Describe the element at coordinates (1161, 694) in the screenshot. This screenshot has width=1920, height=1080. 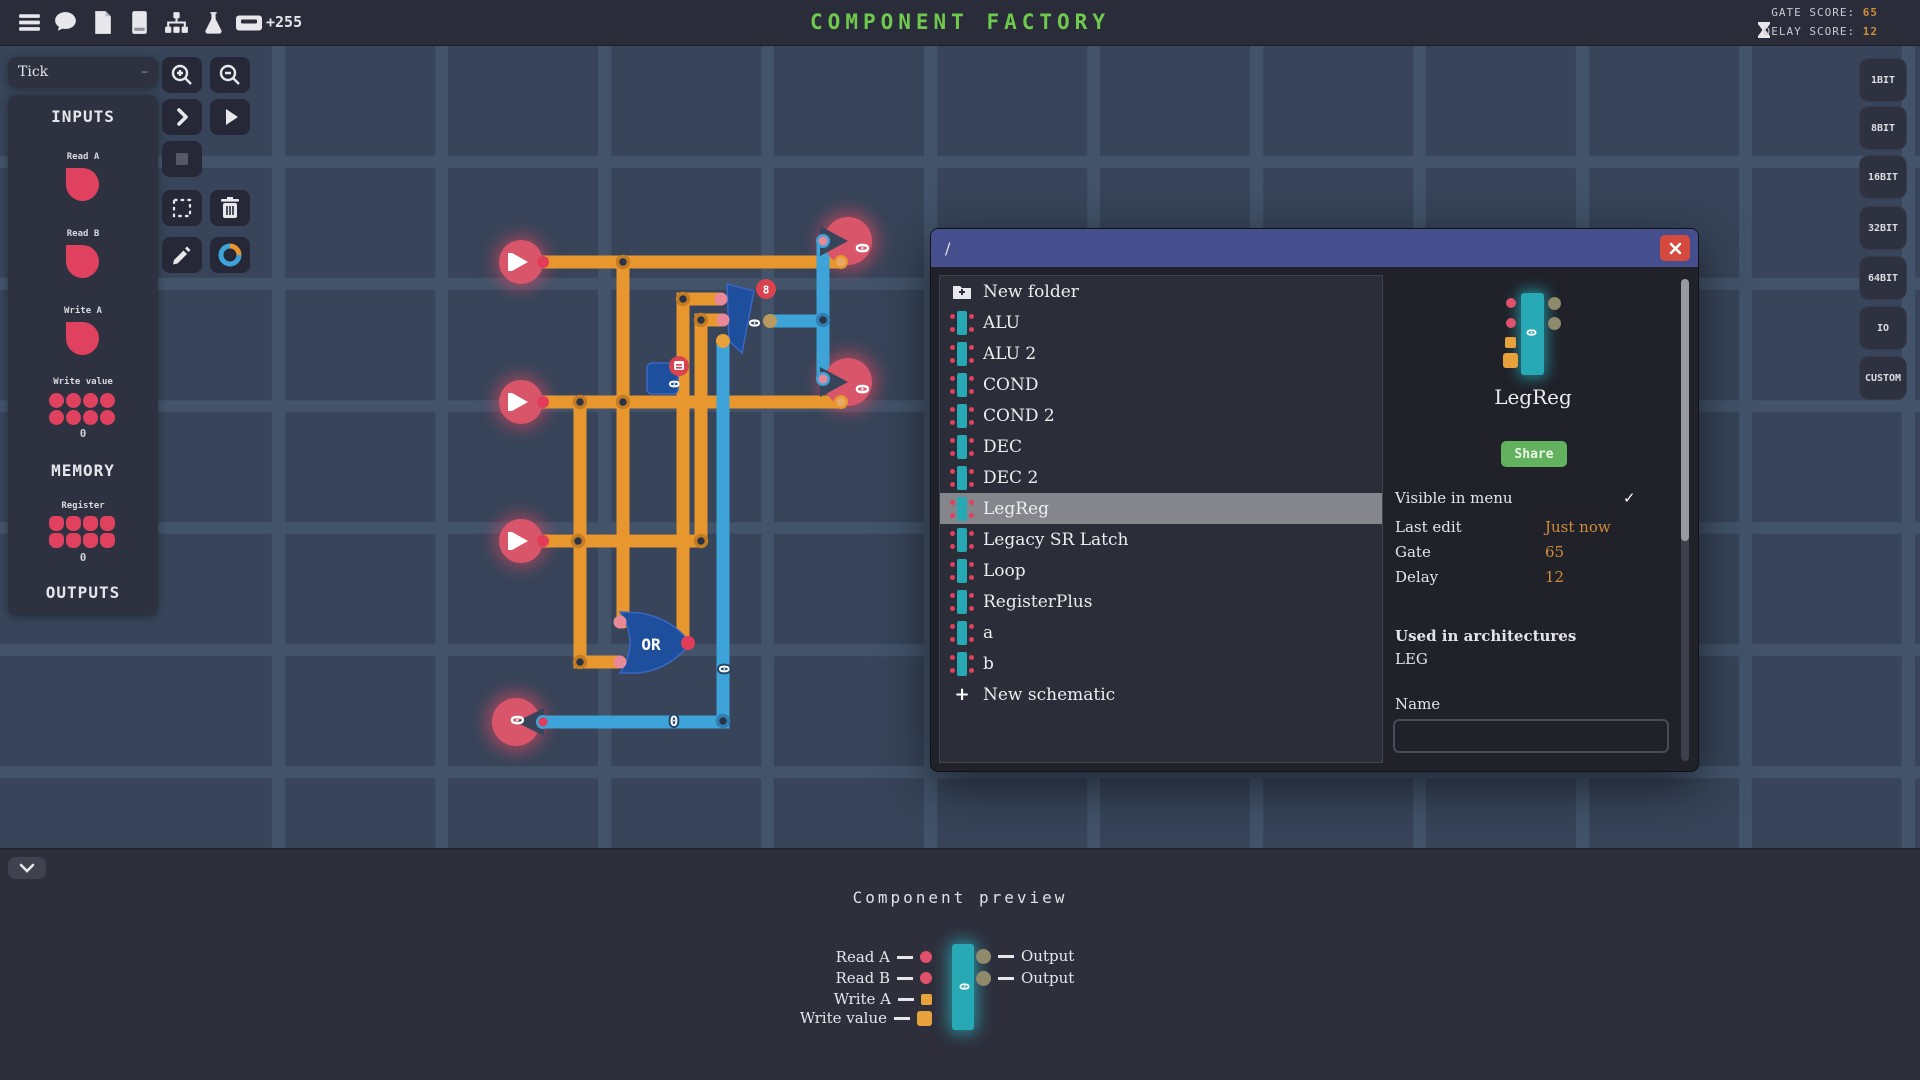
I see `list-item-new-schematic: + New schematic` at that location.